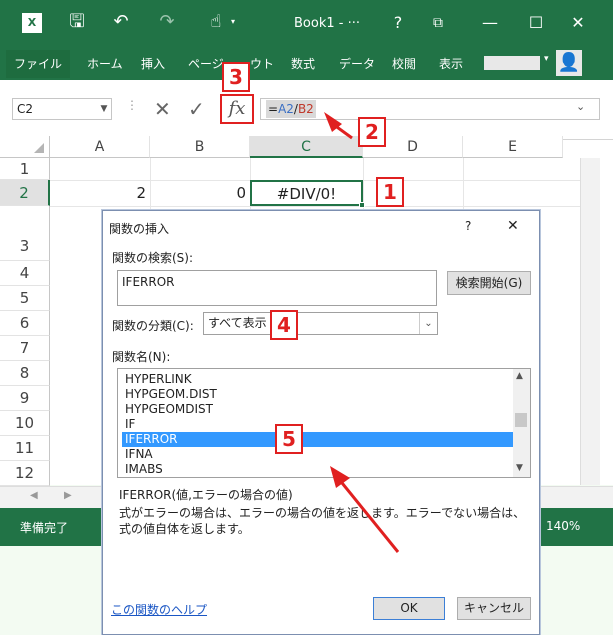  I want to click on arrow-5-line, so click(368, 515).